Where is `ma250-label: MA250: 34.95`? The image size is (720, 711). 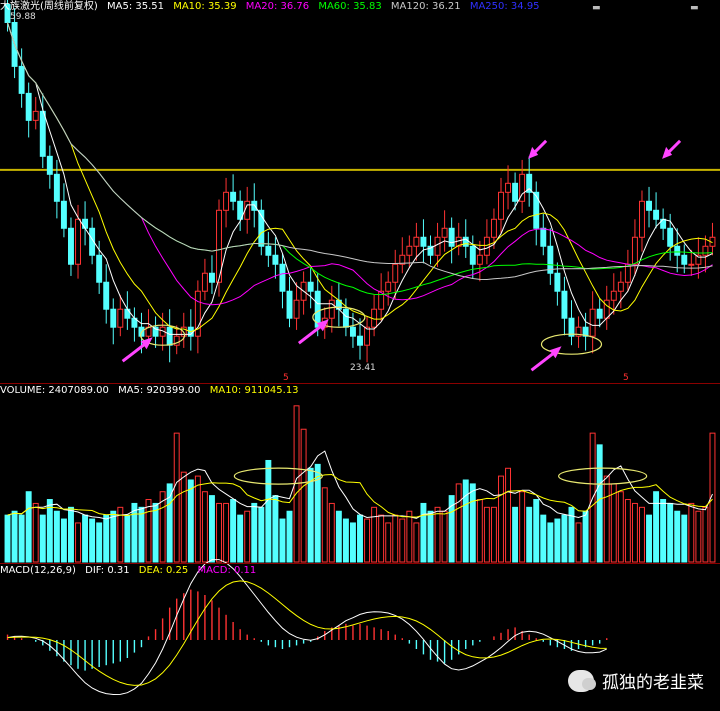
ma250-label: MA250: 34.95 is located at coordinates (504, 6).